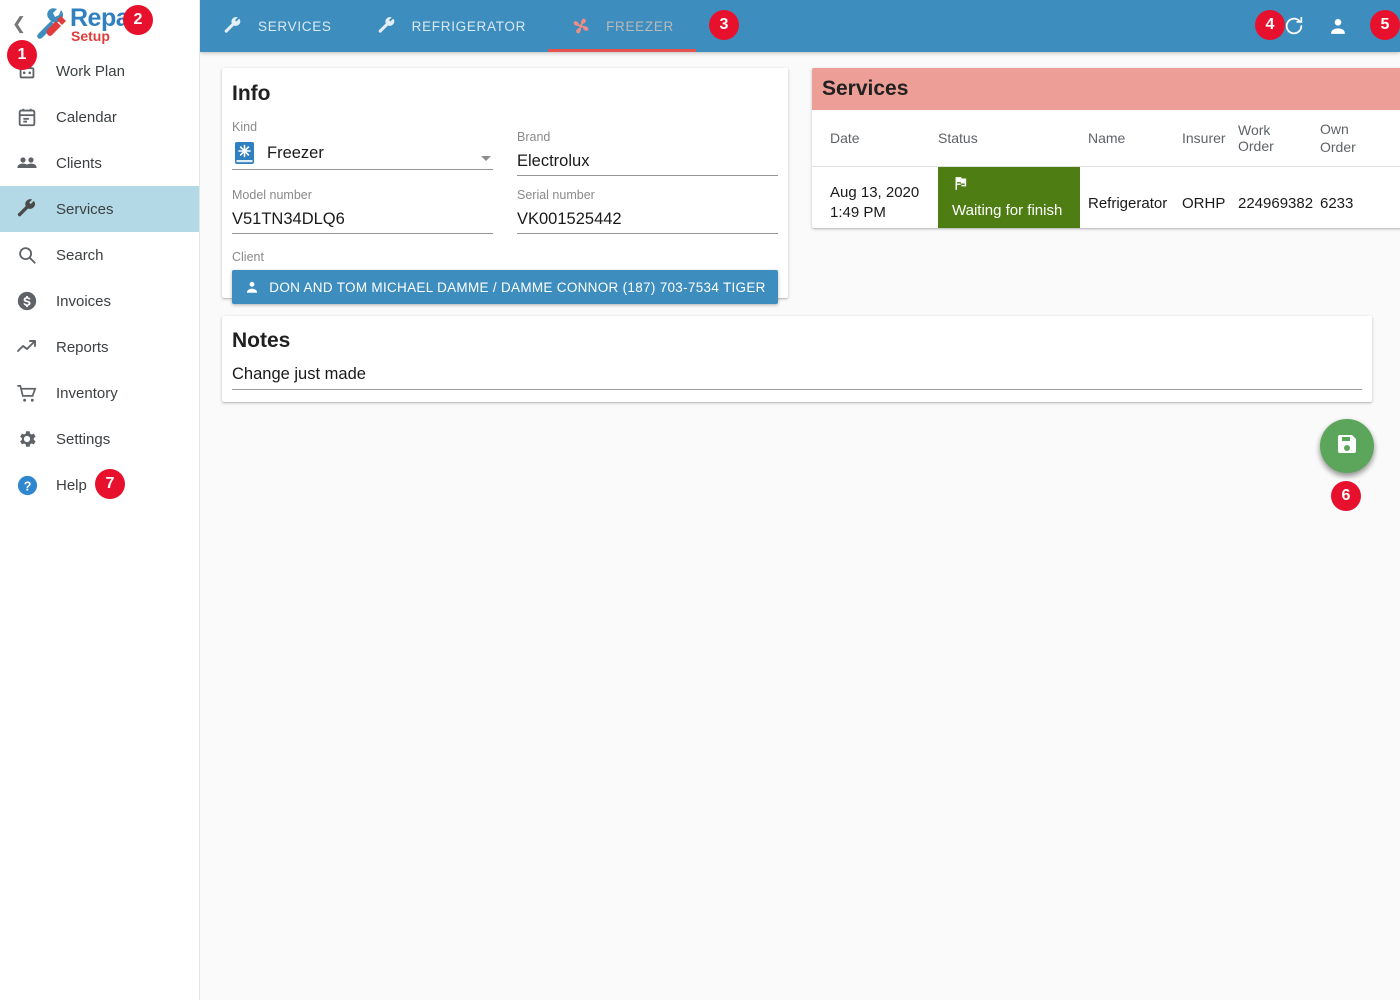 The width and height of the screenshot is (1400, 1000). What do you see at coordinates (54, 24) in the screenshot?
I see `wrench-screwdriver-icon` at bounding box center [54, 24].